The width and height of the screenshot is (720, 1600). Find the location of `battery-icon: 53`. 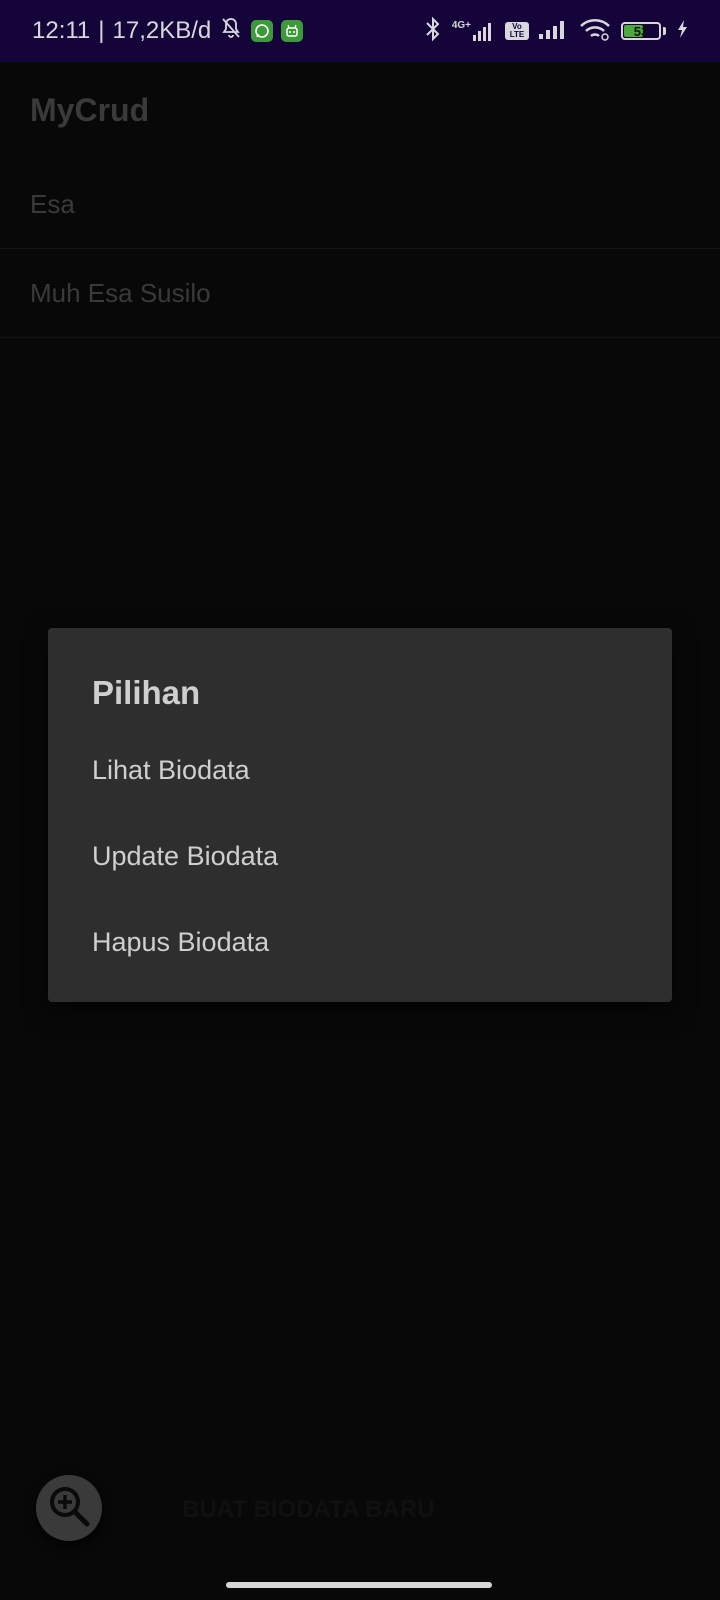

battery-icon: 53 is located at coordinates (641, 31).